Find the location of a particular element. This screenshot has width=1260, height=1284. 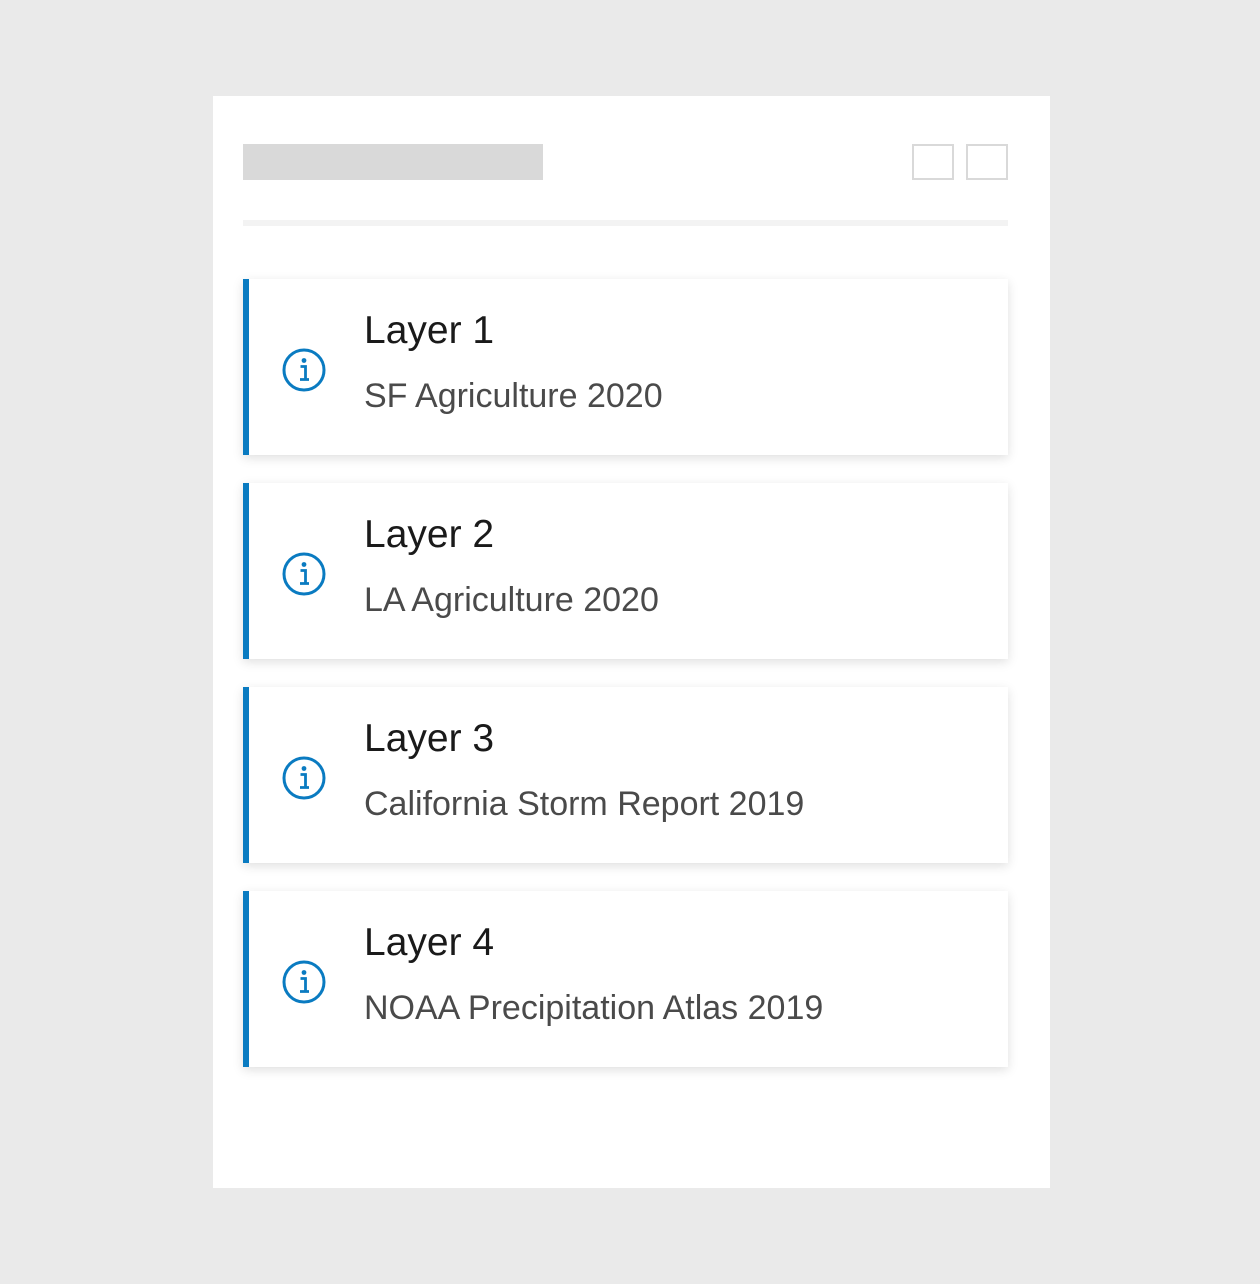

layer-subtitle: SF Agriculture 2020 is located at coordinates (513, 396).